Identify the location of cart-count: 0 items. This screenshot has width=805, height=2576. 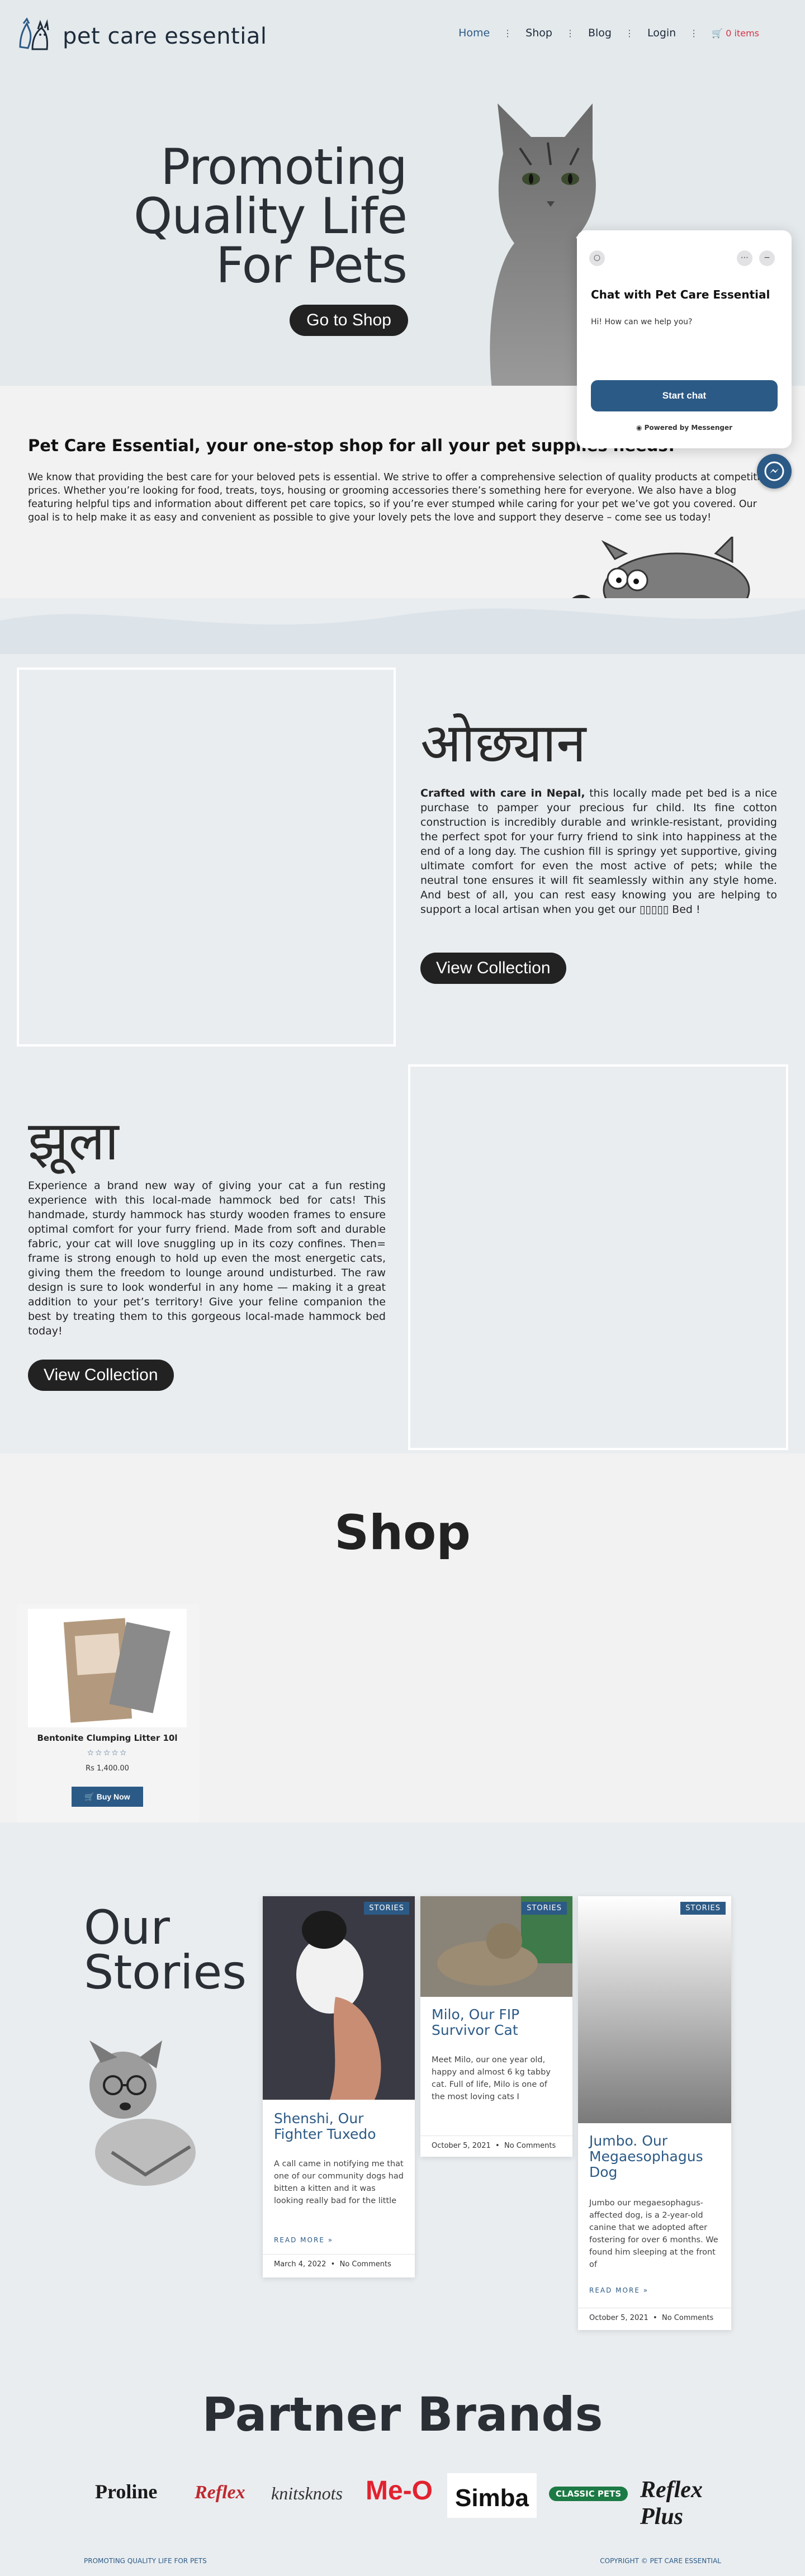
(742, 33).